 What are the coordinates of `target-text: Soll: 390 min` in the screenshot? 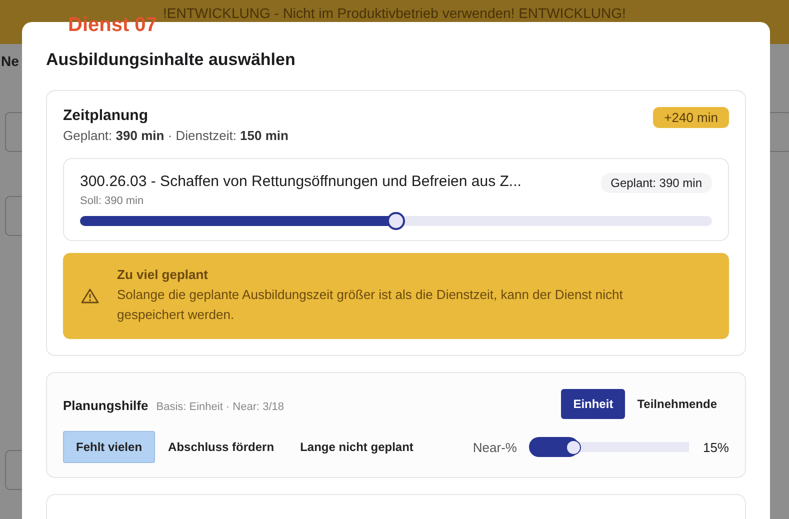 It's located at (112, 201).